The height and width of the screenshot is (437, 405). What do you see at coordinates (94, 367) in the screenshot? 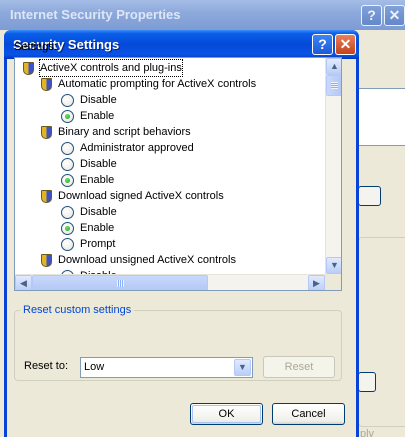
I see `reset-level-value: Low` at bounding box center [94, 367].